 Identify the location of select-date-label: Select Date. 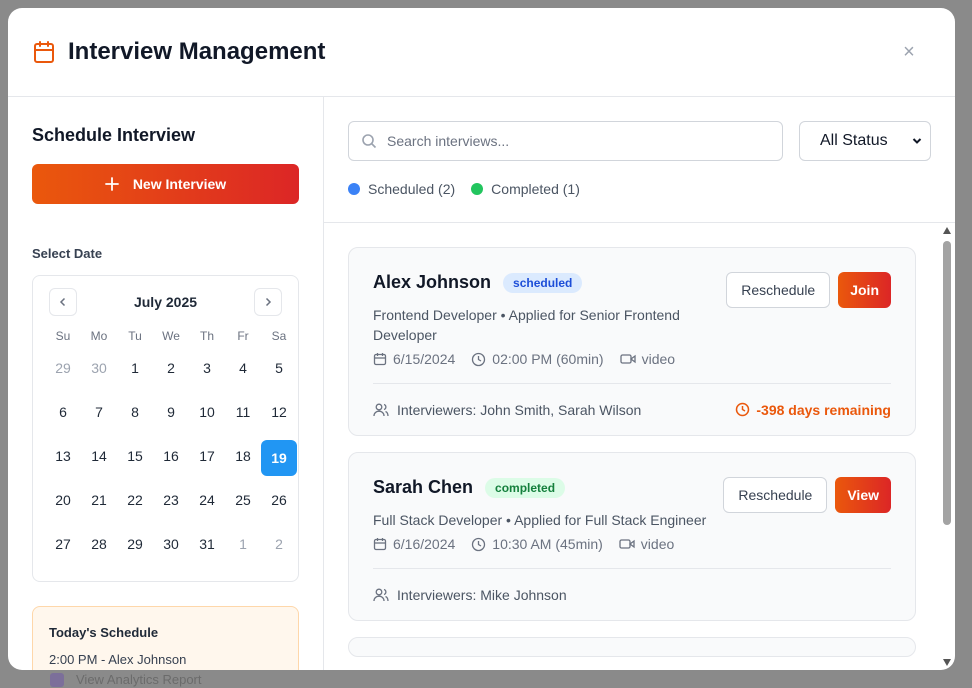
(67, 253).